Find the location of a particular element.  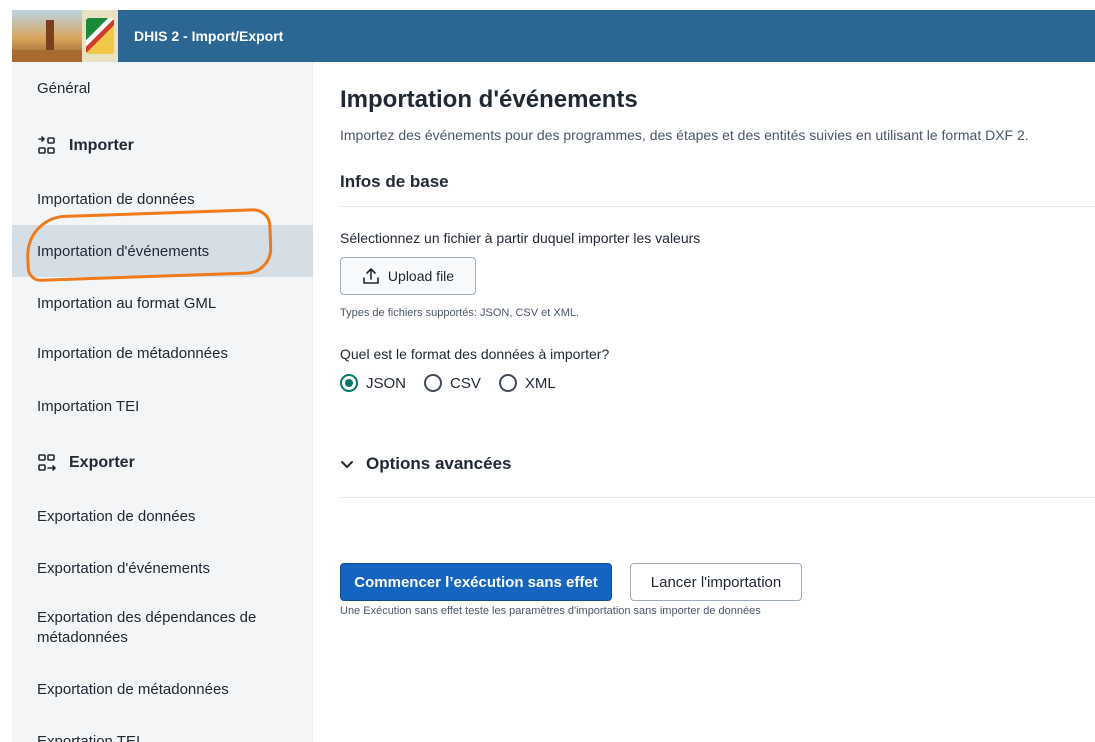

sidebar-section-import: Importer is located at coordinates (162, 146).